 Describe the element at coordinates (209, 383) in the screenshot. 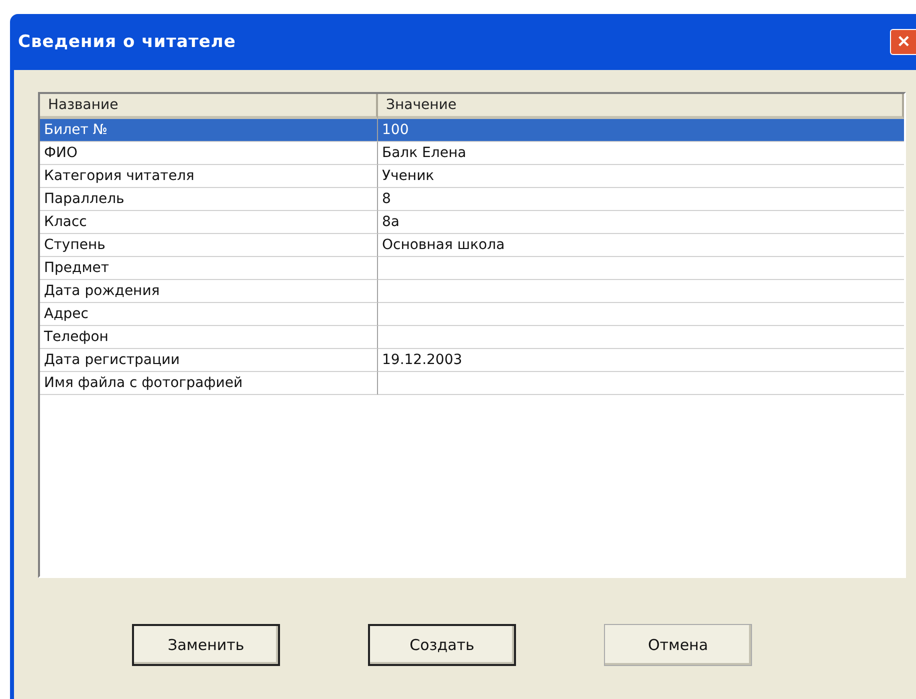

I see `table-cell: Имя файла с фотографией` at that location.